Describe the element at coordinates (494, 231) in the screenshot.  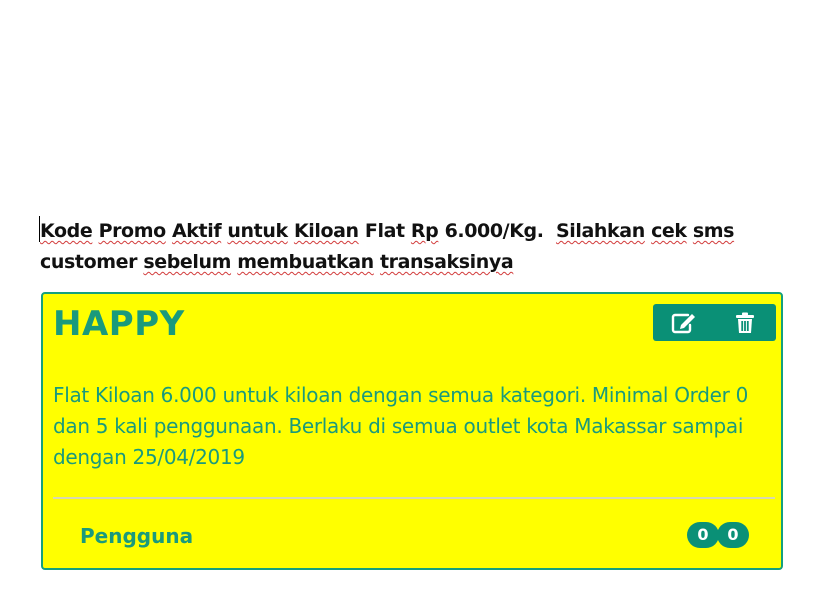
I see `notice-word: 6.000/Kg.` at that location.